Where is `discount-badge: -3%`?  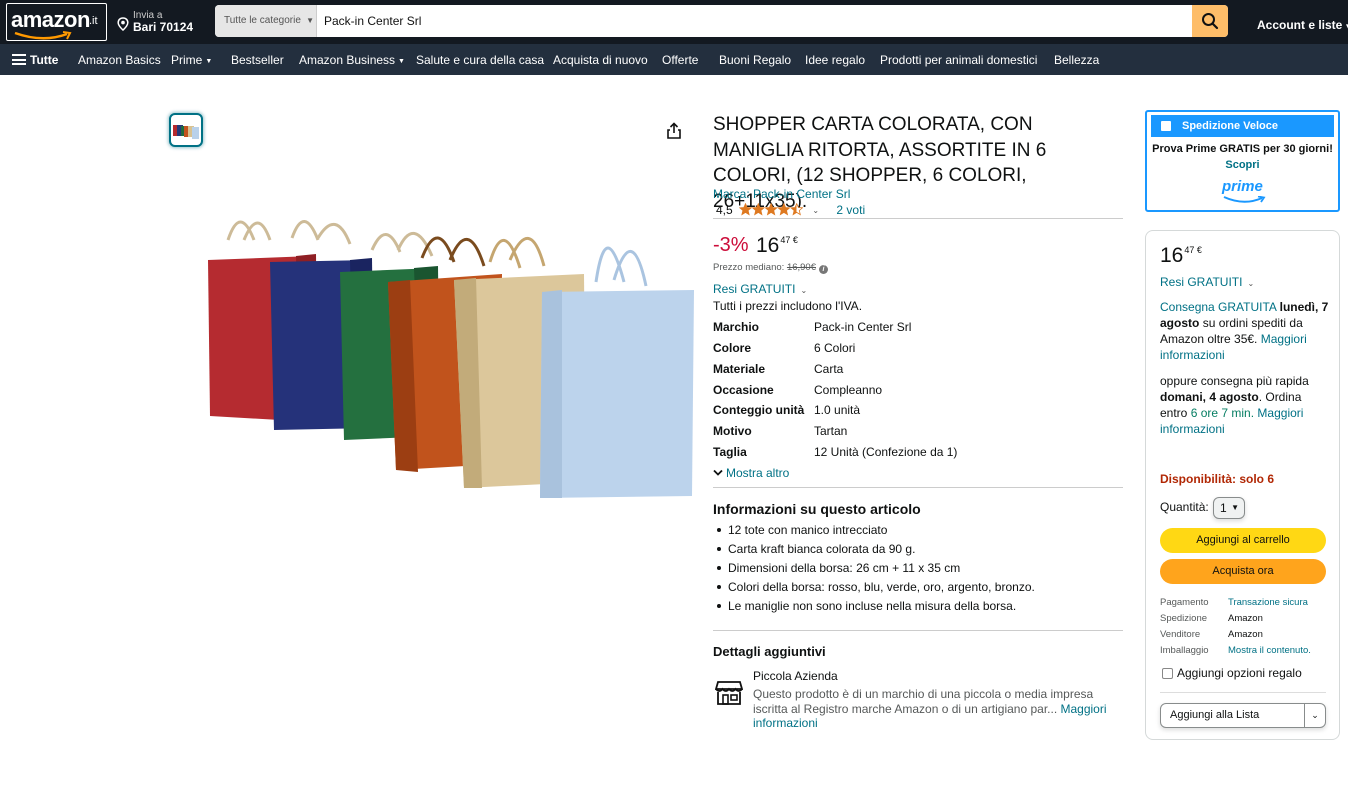
discount-badge: -3% is located at coordinates (731, 245).